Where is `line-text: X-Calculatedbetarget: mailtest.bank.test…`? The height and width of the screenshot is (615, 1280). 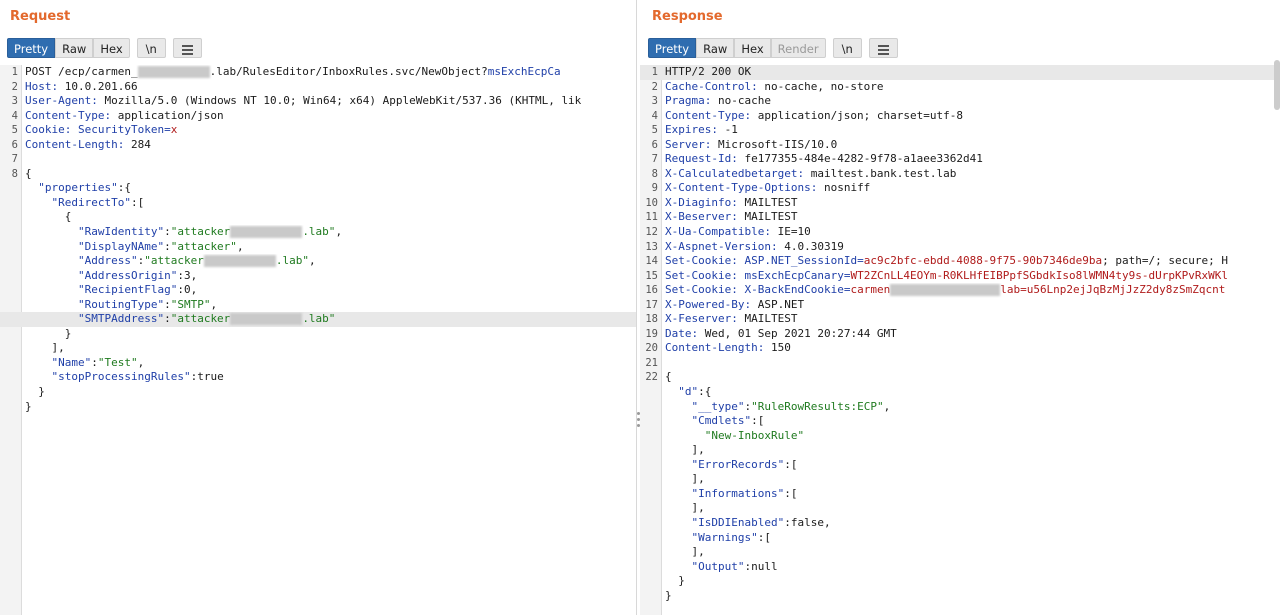
line-text: X-Calculatedbetarget: mailtest.bank.test… is located at coordinates (972, 174).